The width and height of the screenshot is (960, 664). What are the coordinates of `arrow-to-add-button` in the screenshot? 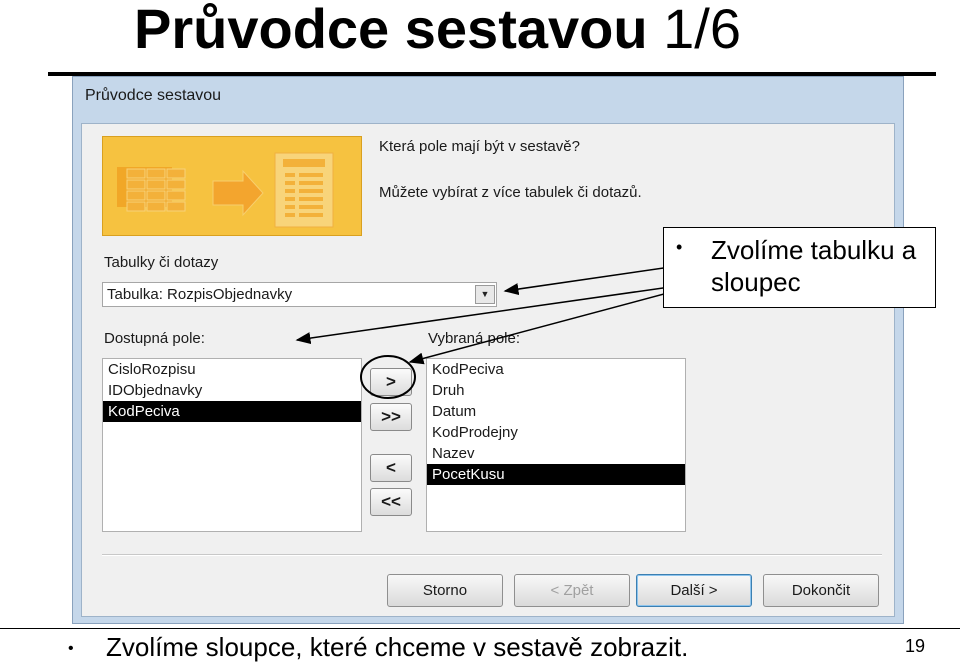 It's located at (557, 323).